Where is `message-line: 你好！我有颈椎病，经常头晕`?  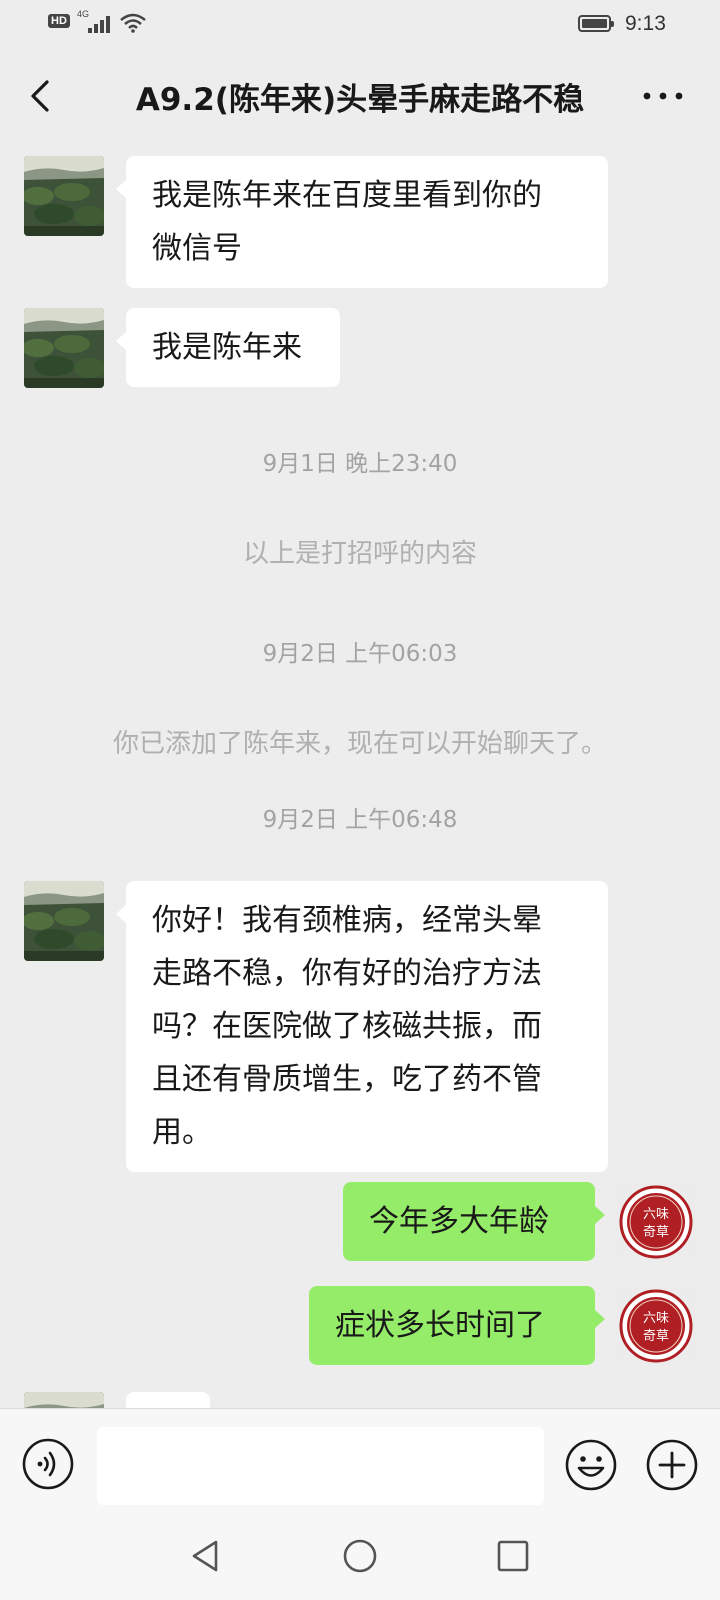 message-line: 你好！我有颈椎病，经常头晕 is located at coordinates (347, 920).